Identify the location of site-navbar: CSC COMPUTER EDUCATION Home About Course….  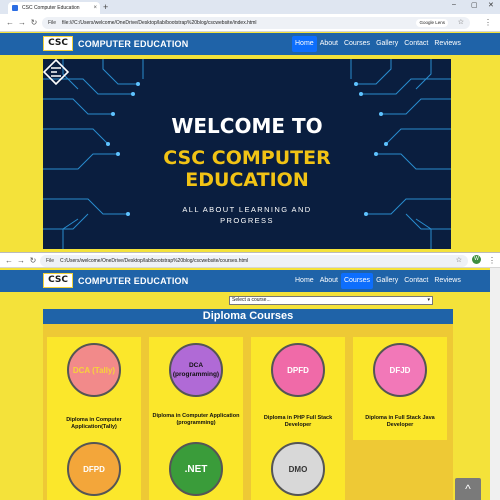
(250, 44).